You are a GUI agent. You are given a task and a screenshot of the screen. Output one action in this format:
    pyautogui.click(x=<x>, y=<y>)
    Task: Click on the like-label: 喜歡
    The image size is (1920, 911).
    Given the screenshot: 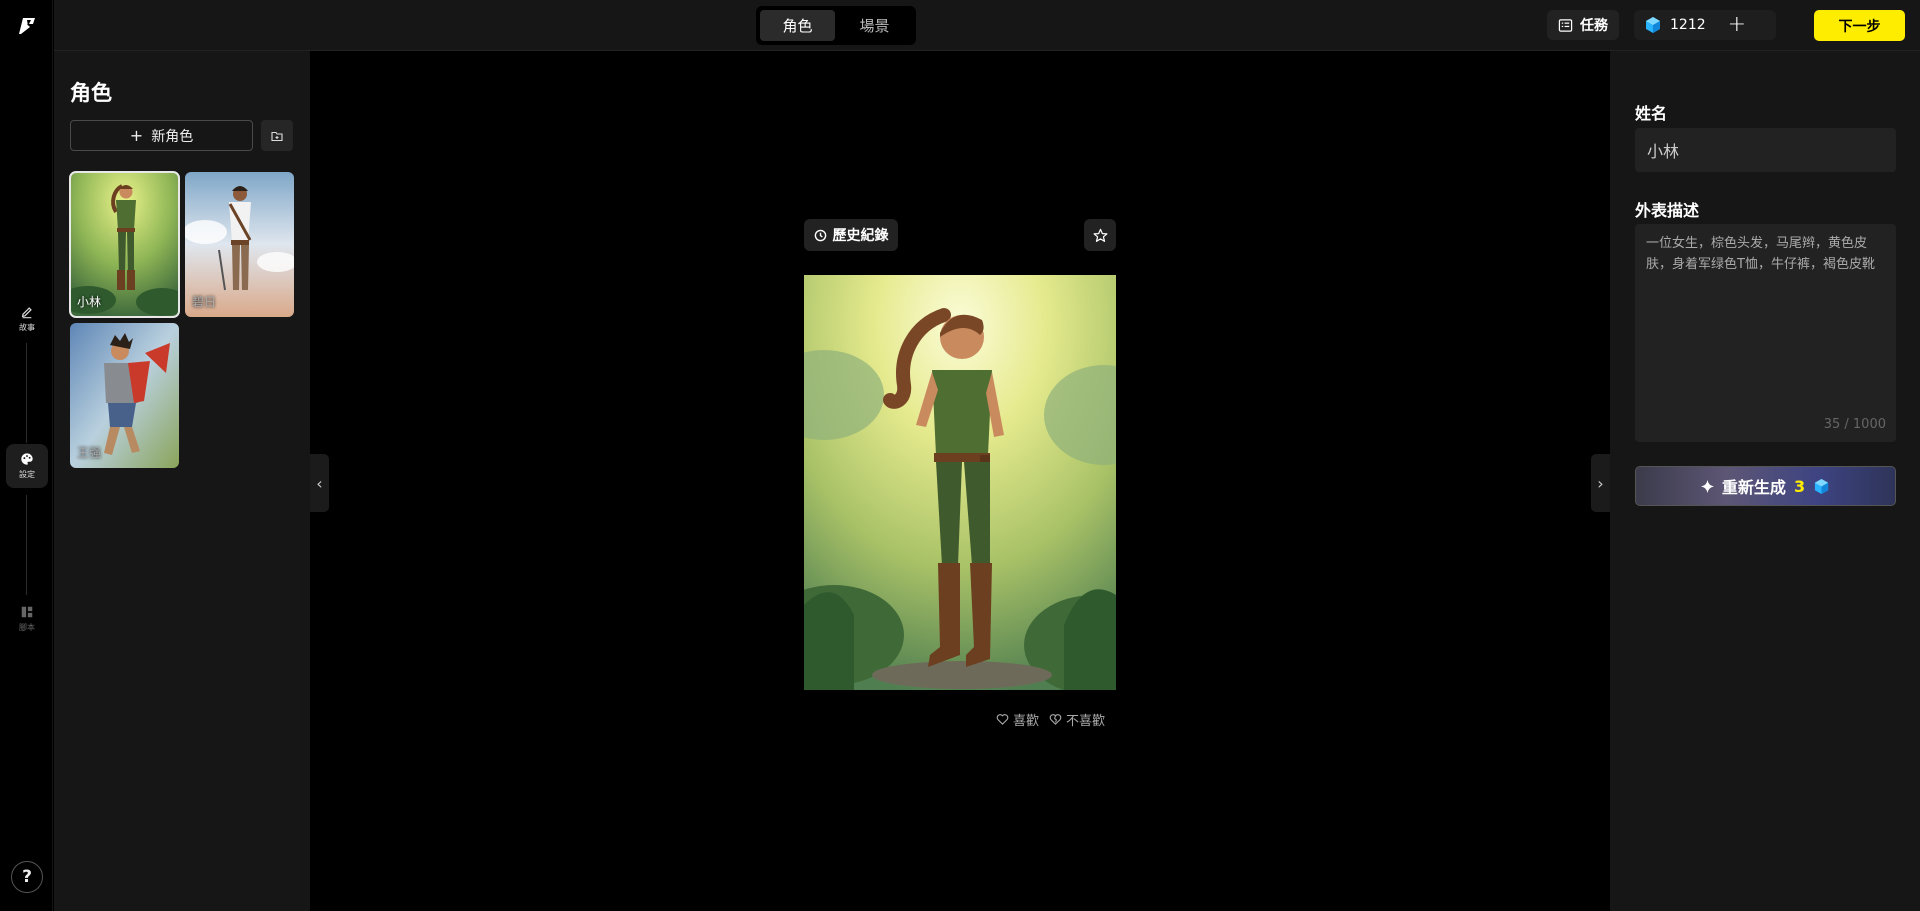 What is the action you would take?
    pyautogui.click(x=1026, y=721)
    